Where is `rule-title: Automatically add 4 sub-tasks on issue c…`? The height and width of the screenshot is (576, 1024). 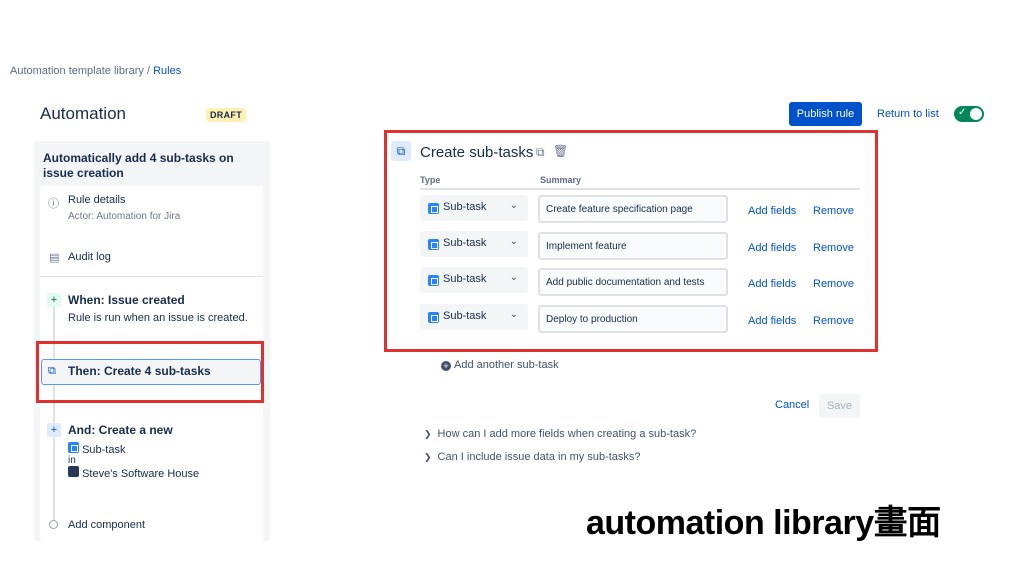 rule-title: Automatically add 4 sub-tasks on issue c… is located at coordinates (138, 165).